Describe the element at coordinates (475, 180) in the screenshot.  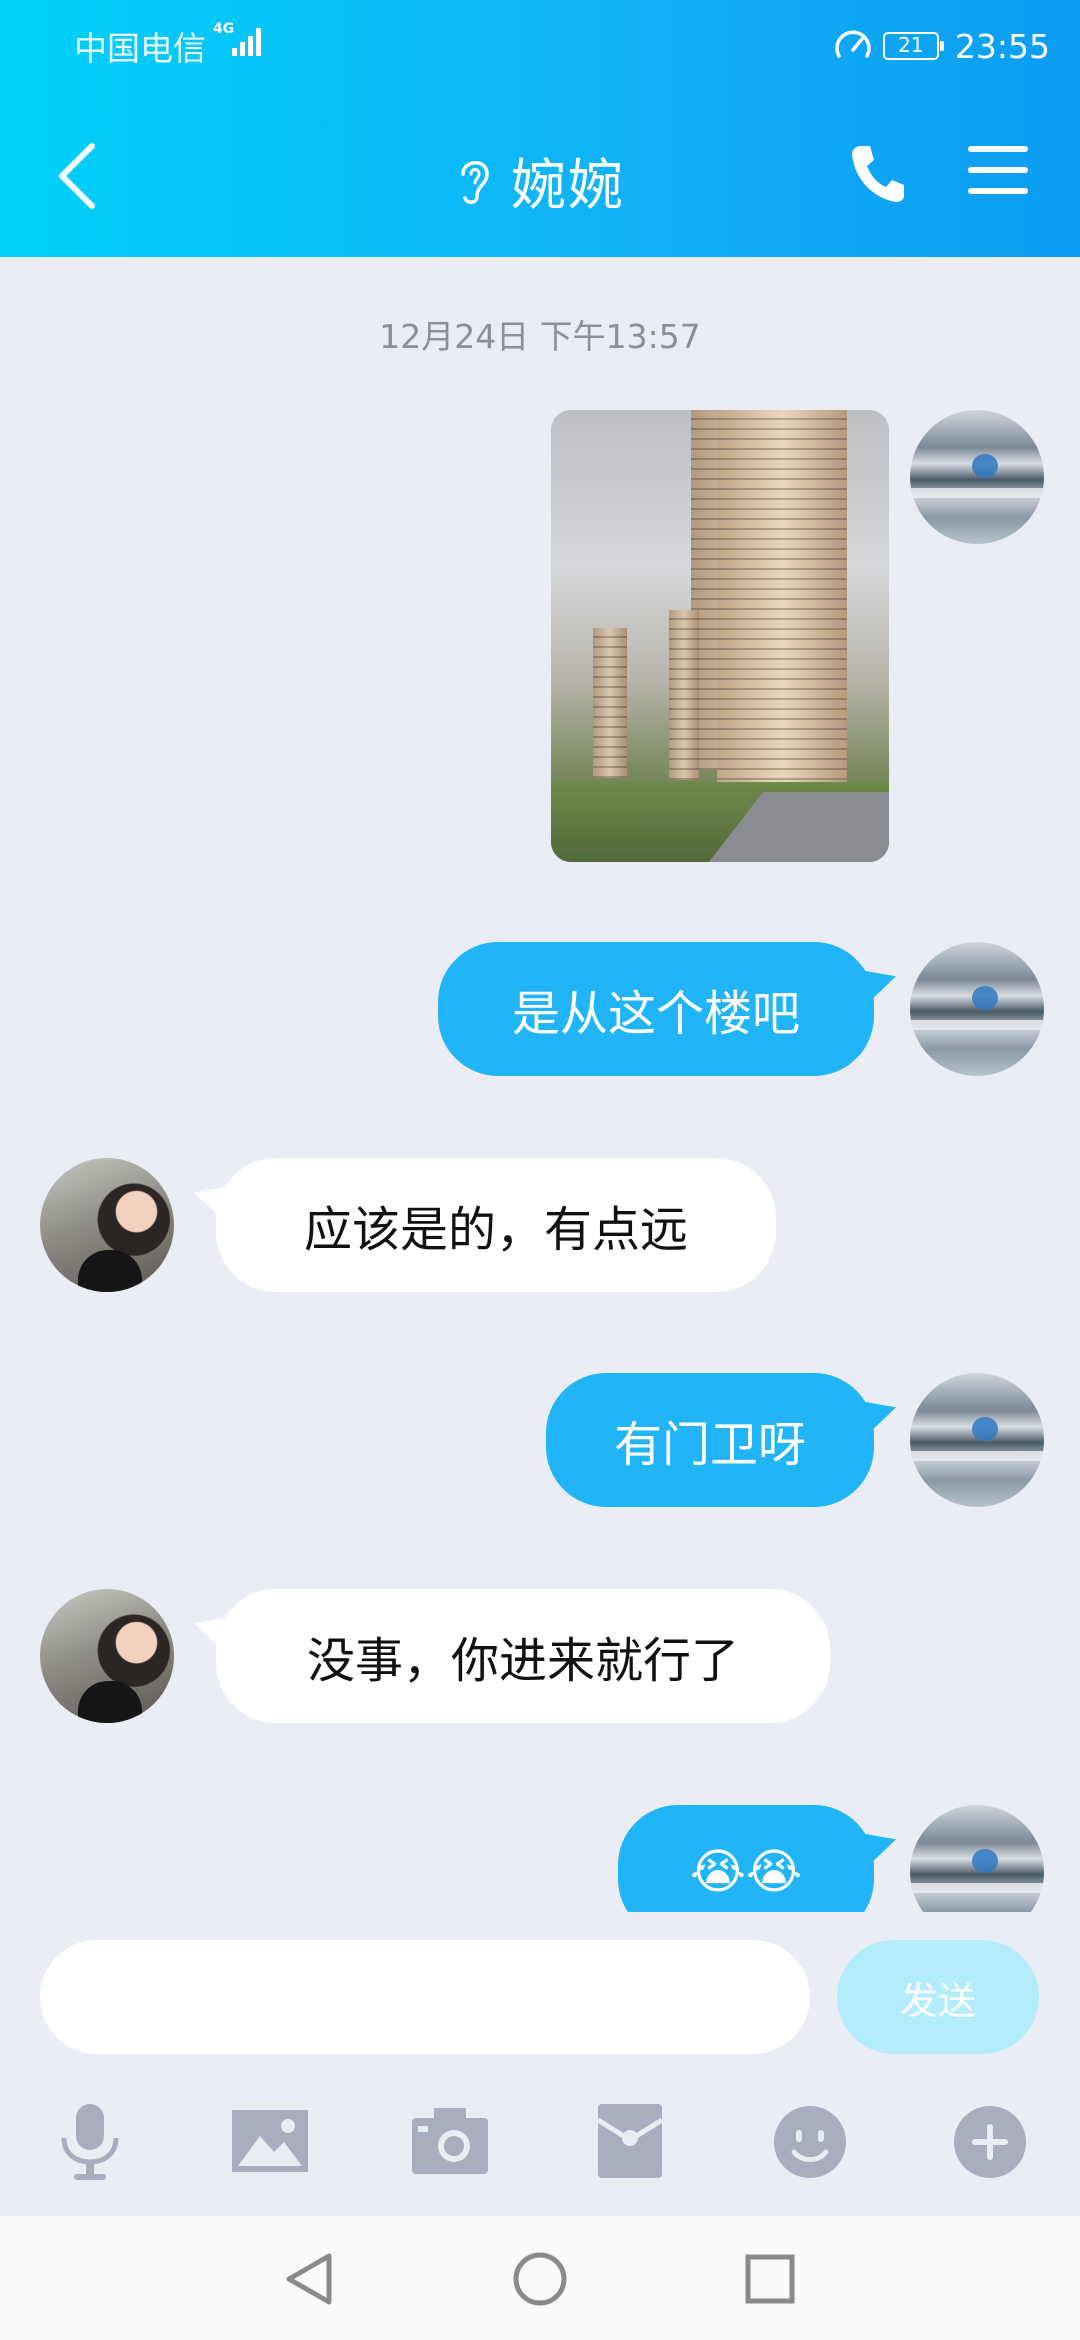
I see `ear-mode-icon` at that location.